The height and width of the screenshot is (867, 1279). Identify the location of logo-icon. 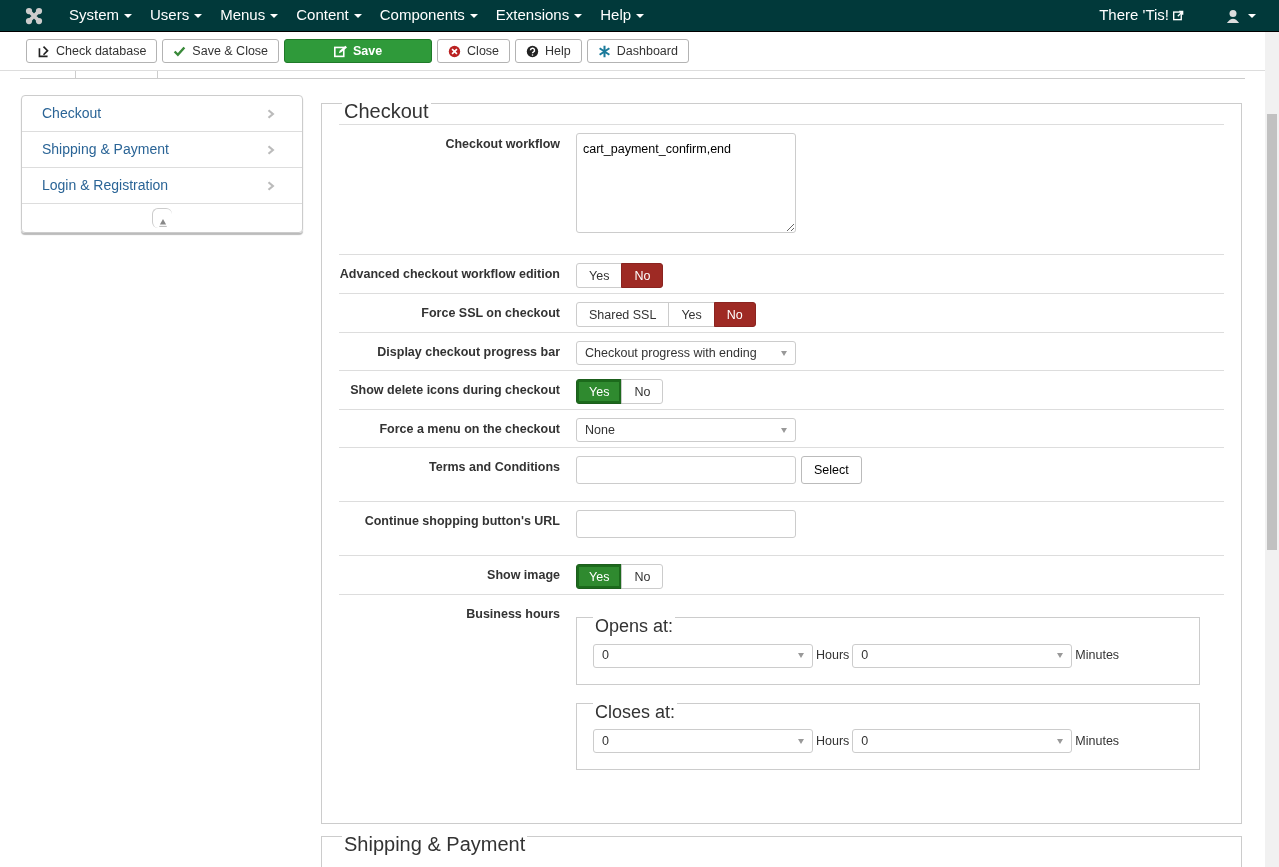
(34, 15).